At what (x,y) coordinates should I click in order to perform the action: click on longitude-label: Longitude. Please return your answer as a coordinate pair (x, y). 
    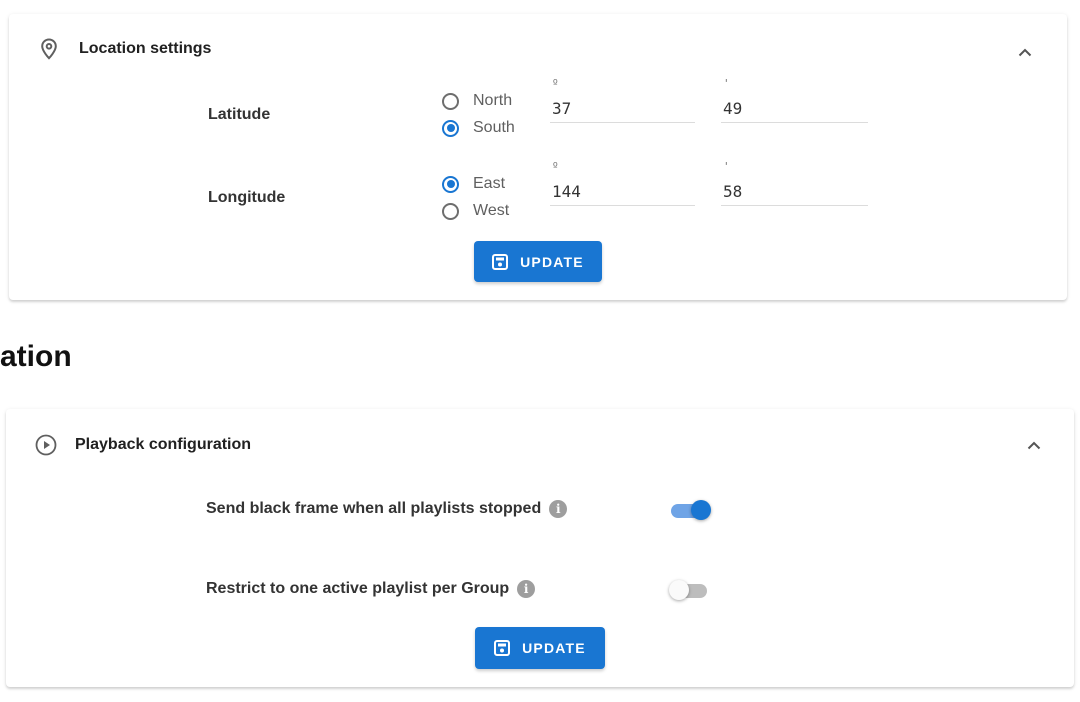
    Looking at the image, I should click on (247, 197).